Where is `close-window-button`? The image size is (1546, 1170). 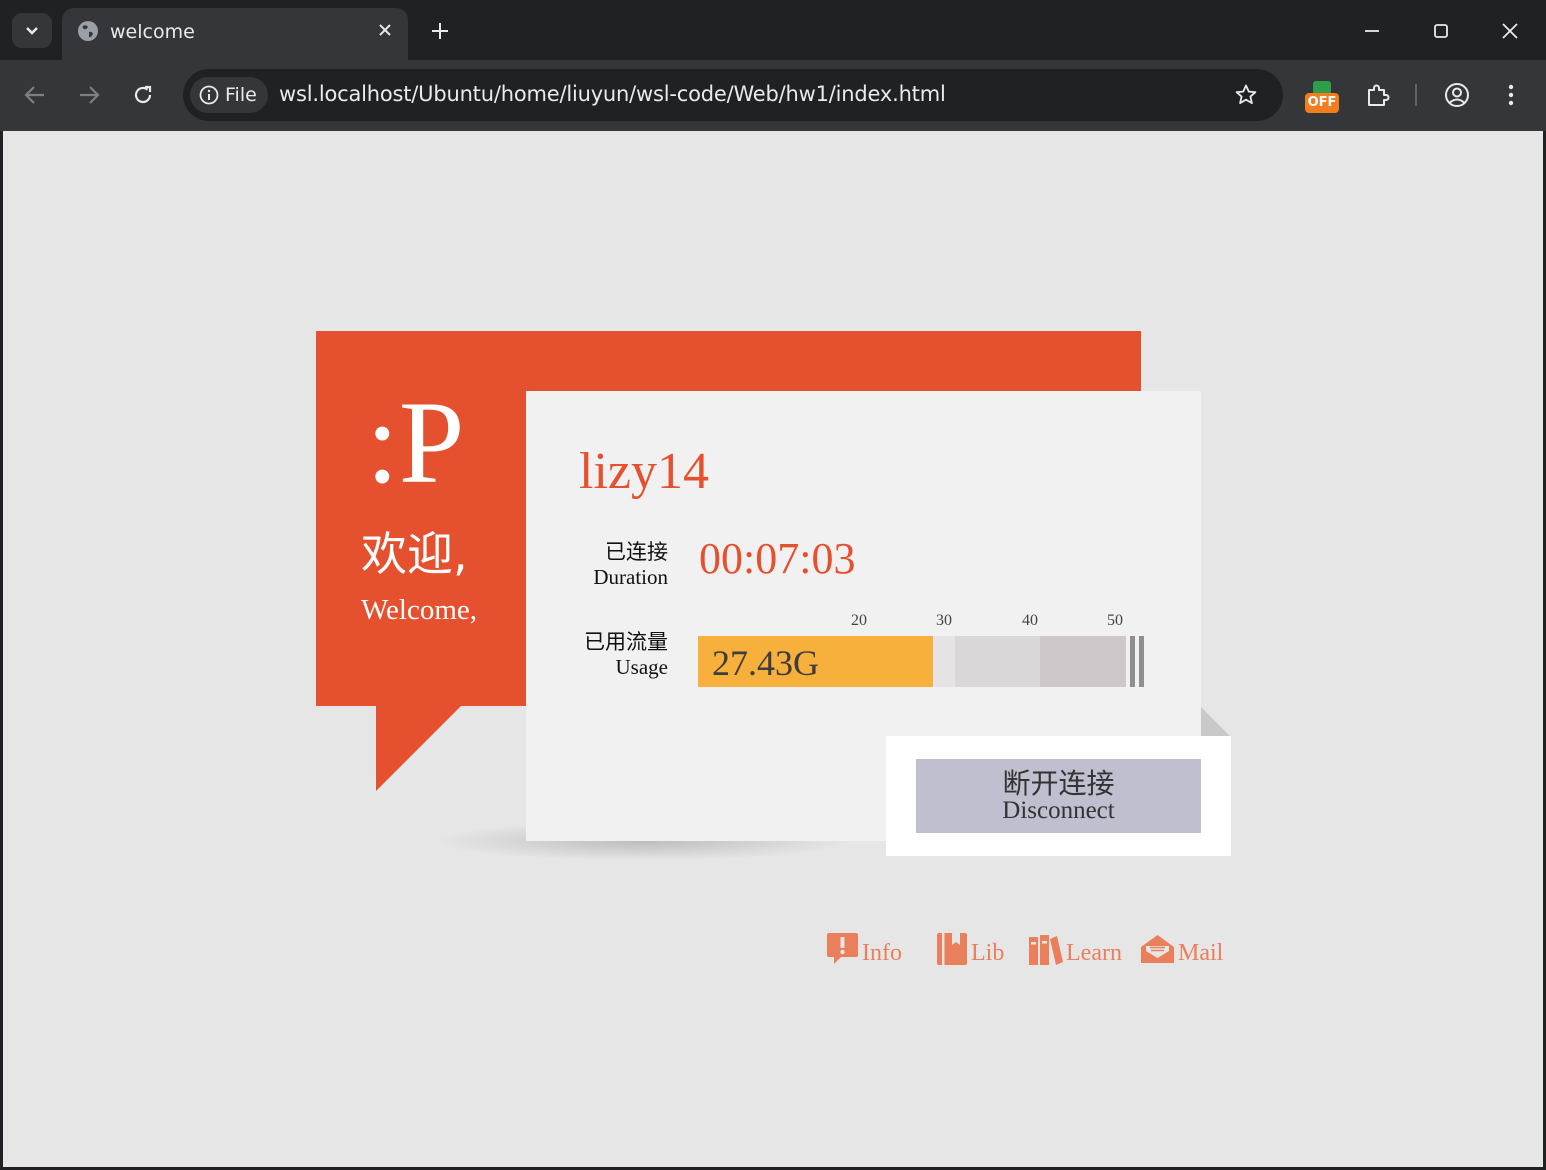
close-window-button is located at coordinates (1510, 31).